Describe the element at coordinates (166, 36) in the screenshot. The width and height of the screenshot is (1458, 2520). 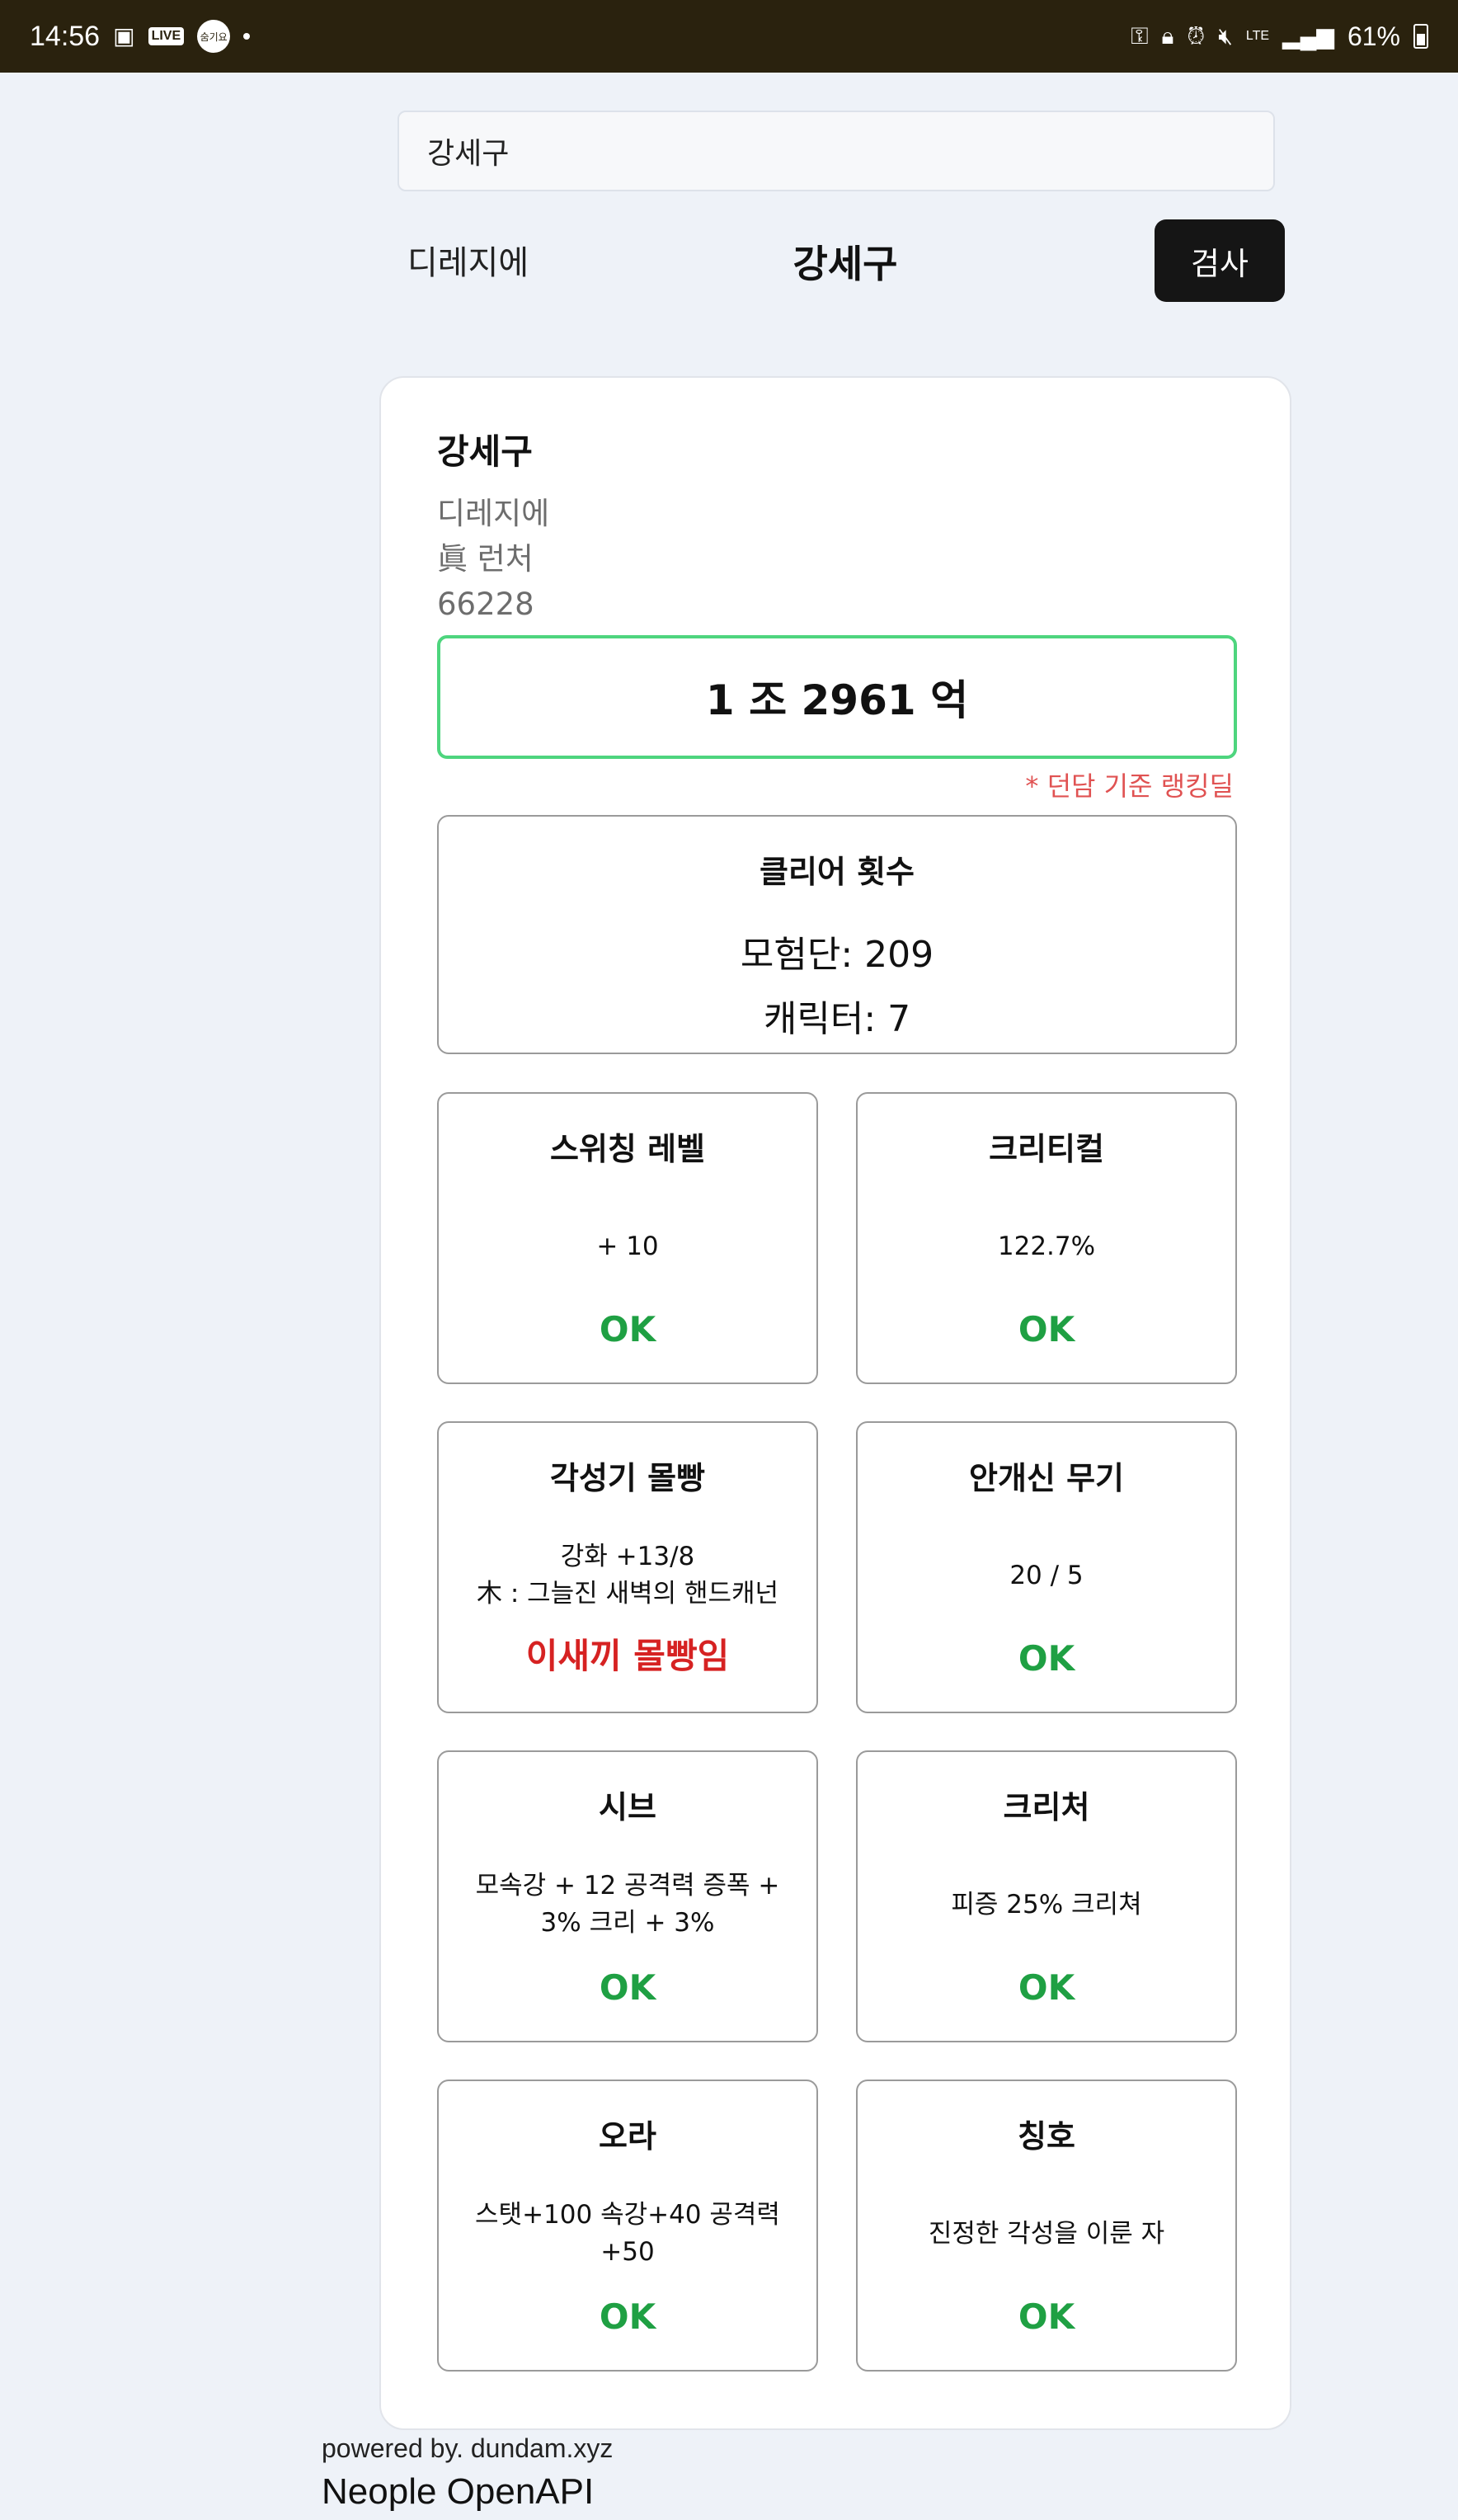
I see `live-badge: LIVE` at that location.